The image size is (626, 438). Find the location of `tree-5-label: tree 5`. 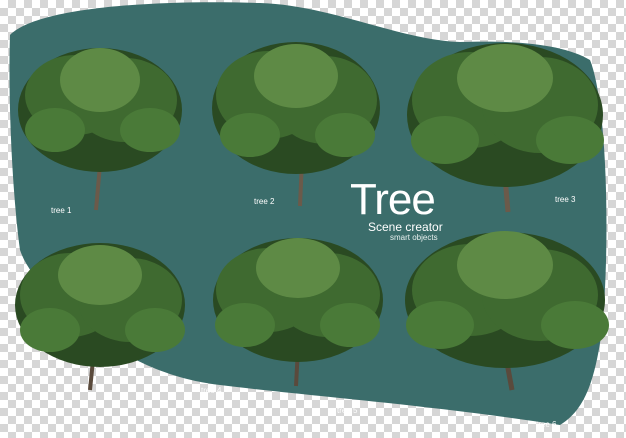

tree-5-label: tree 5 is located at coordinates (347, 410).